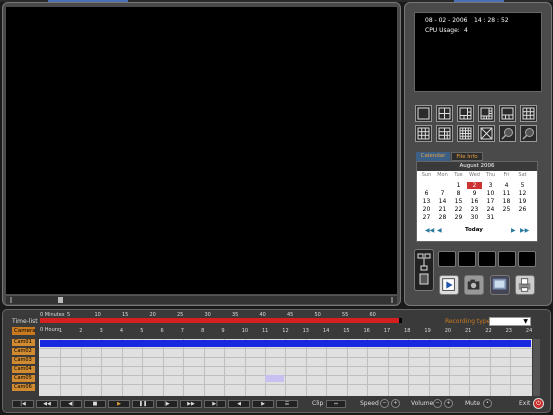  I want to click on fast-forward-button: ▶▶, so click(191, 404).